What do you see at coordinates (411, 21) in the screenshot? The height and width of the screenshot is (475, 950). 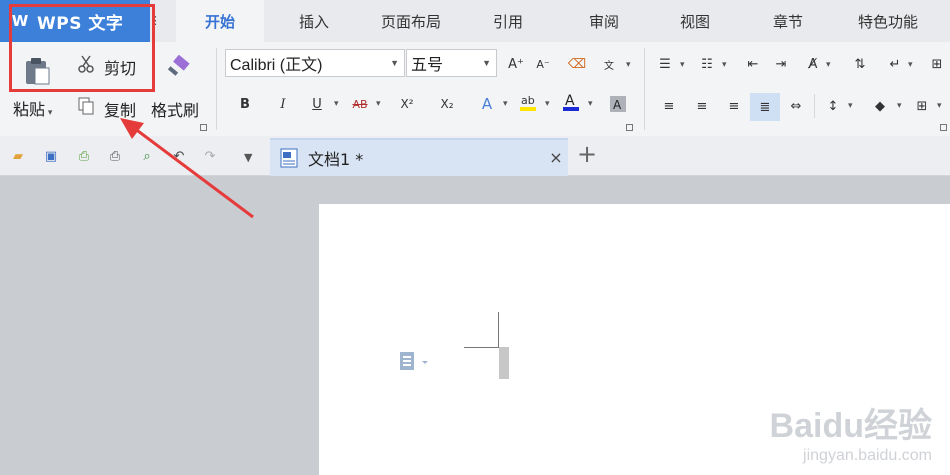 I see `tab-page-layout: 页面布局` at bounding box center [411, 21].